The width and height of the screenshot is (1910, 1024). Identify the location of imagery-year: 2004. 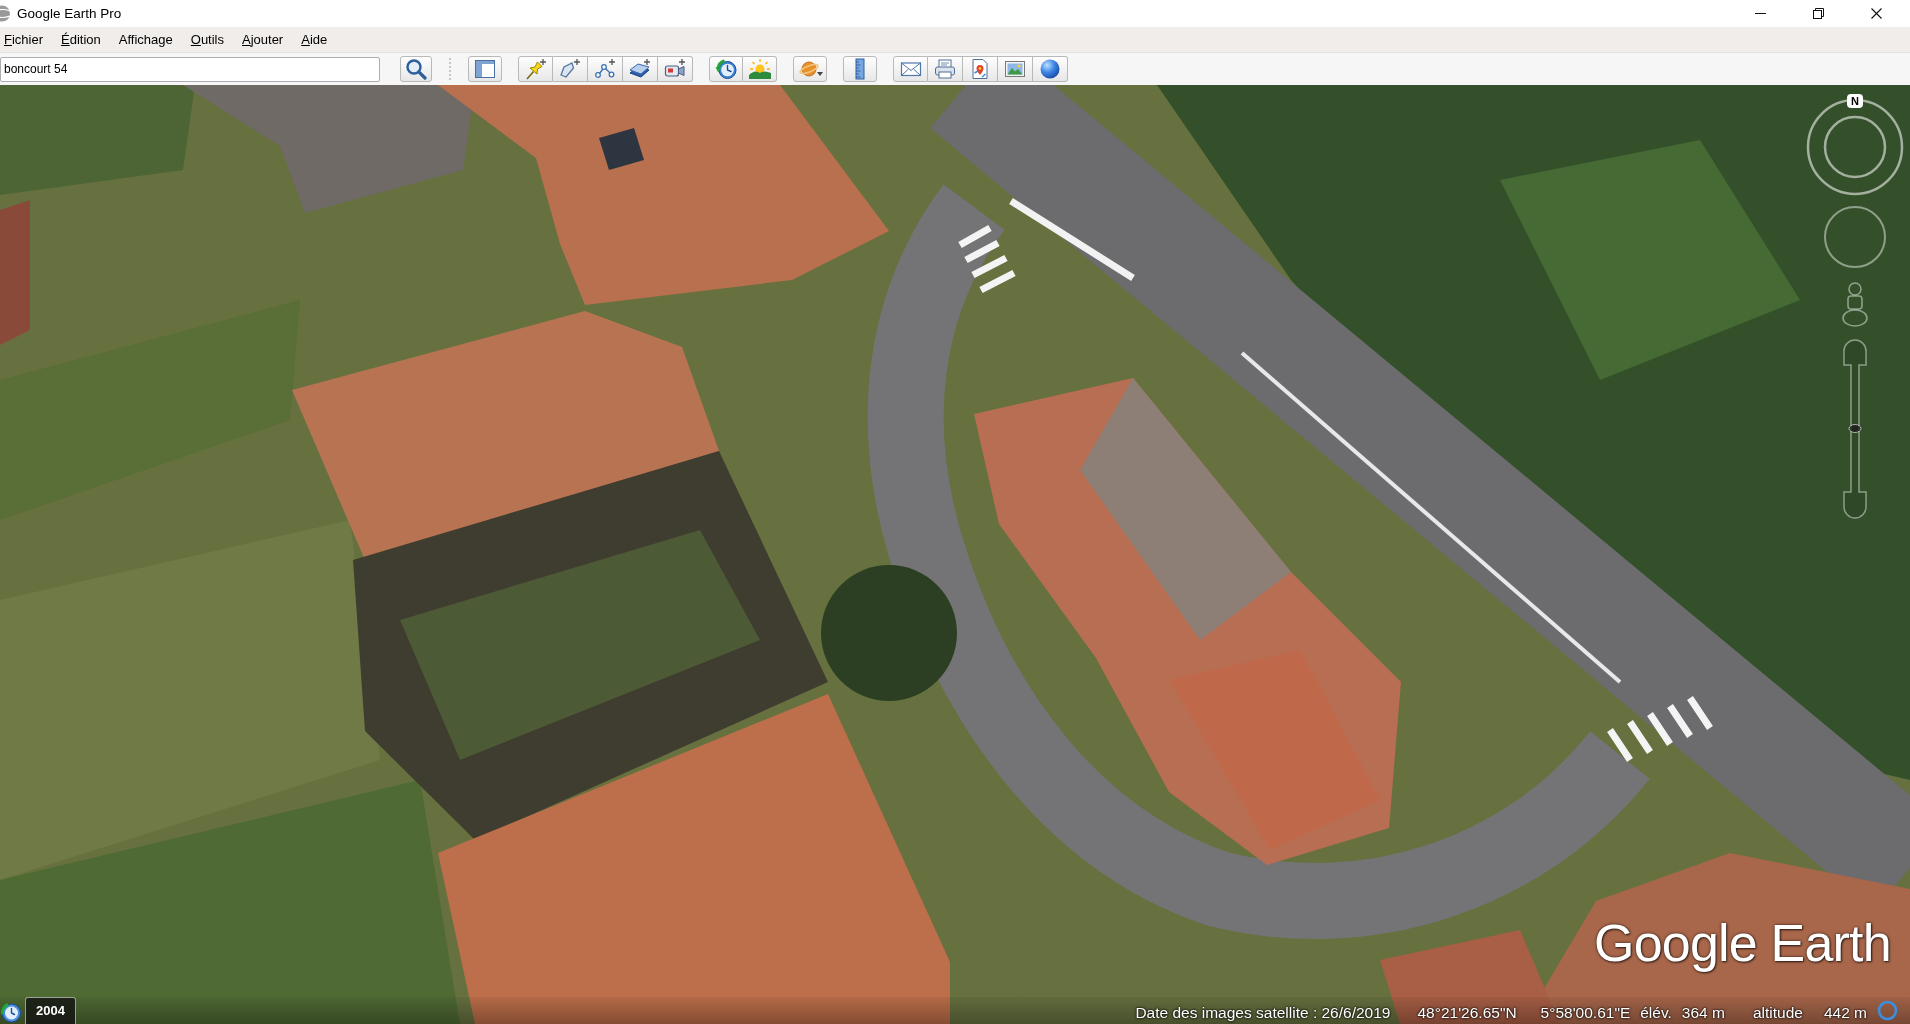
(50, 1010).